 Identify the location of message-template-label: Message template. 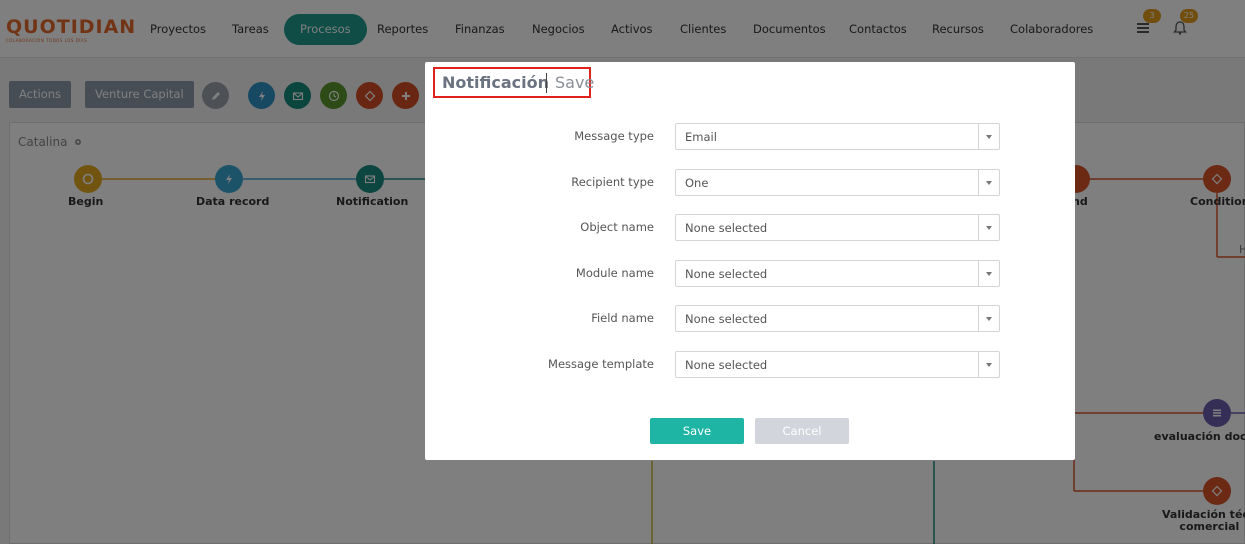
(601, 364).